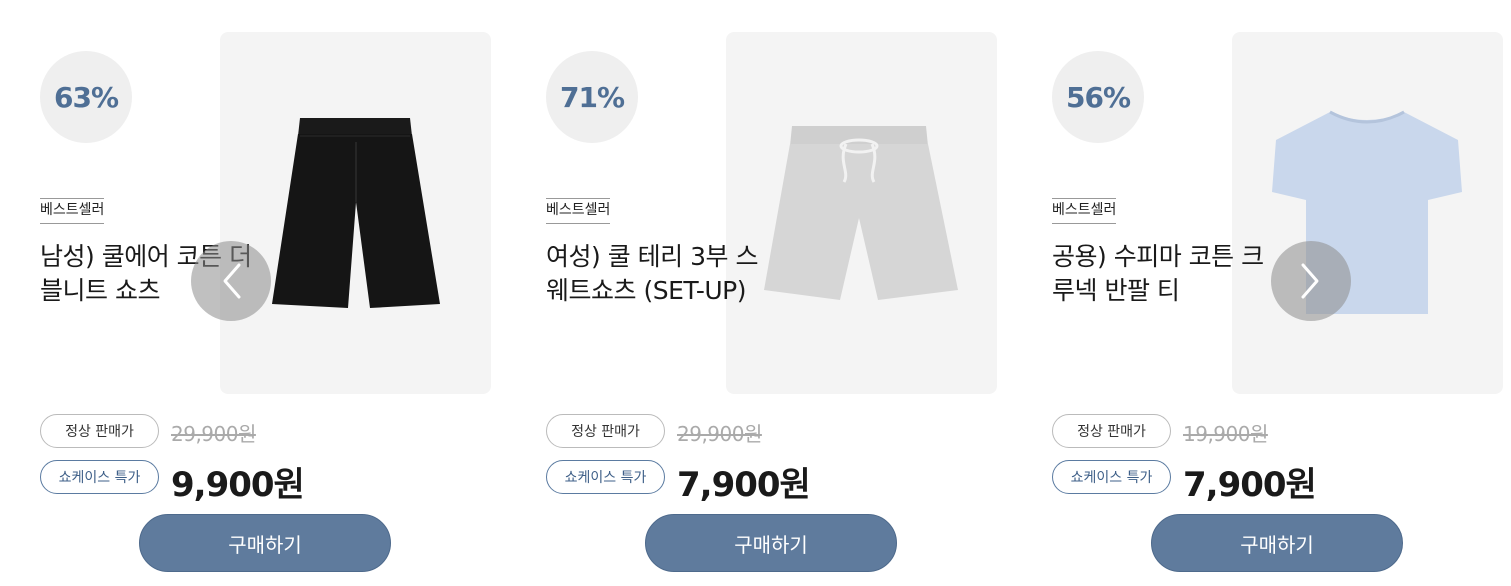 The height and width of the screenshot is (586, 1511). I want to click on discount-badge: 63%, so click(86, 97).